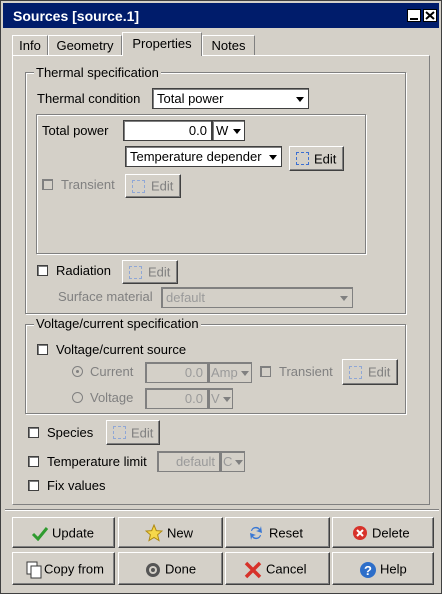  I want to click on tab-info: Info, so click(30, 45).